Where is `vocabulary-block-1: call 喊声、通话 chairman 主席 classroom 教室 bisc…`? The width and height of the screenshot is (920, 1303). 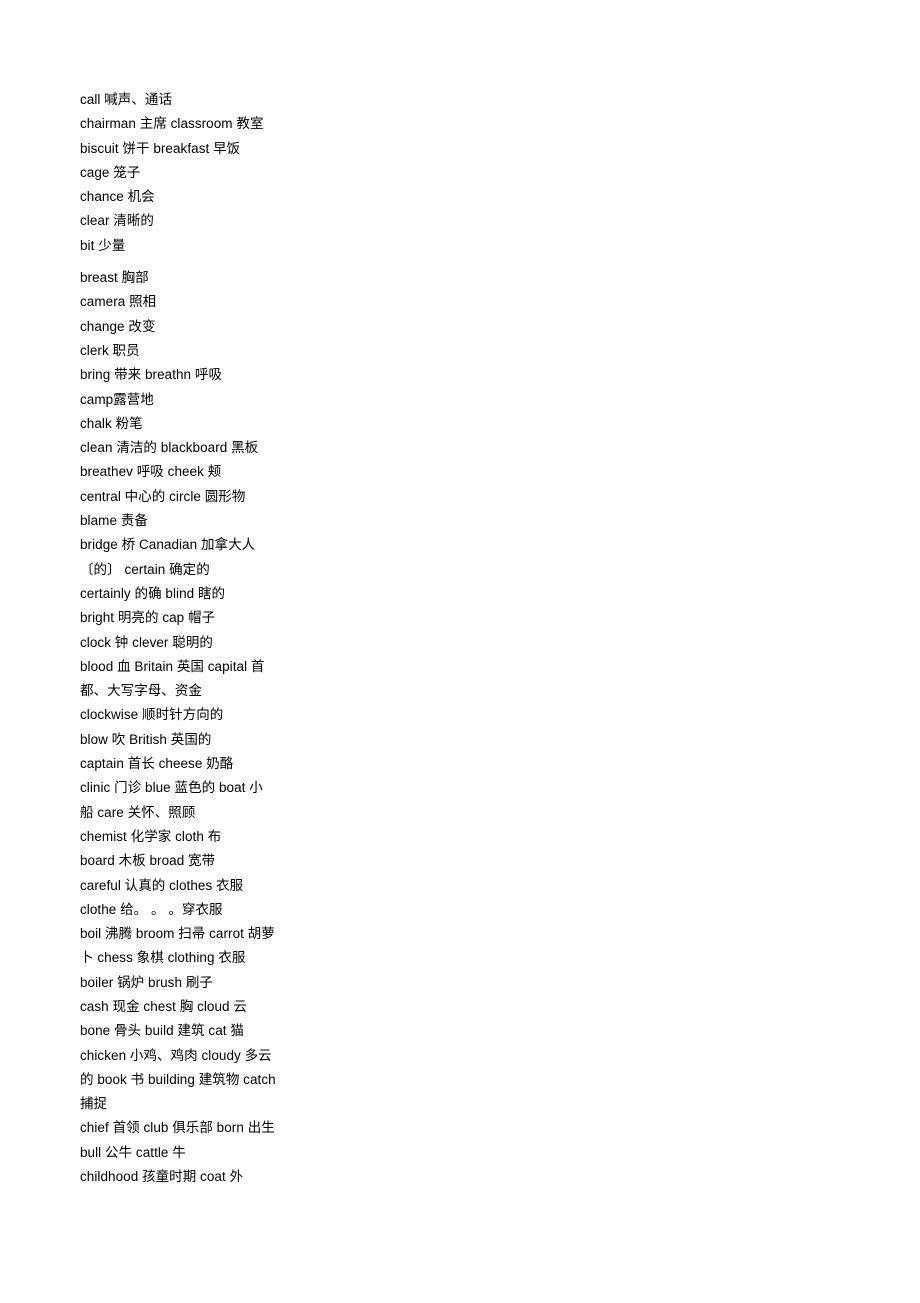 vocabulary-block-1: call 喊声、通话 chairman 主席 classroom 教室 bisc… is located at coordinates (178, 173).